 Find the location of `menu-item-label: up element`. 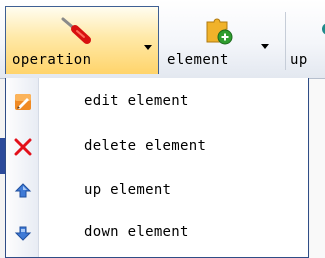

menu-item-label: up element is located at coordinates (128, 190).